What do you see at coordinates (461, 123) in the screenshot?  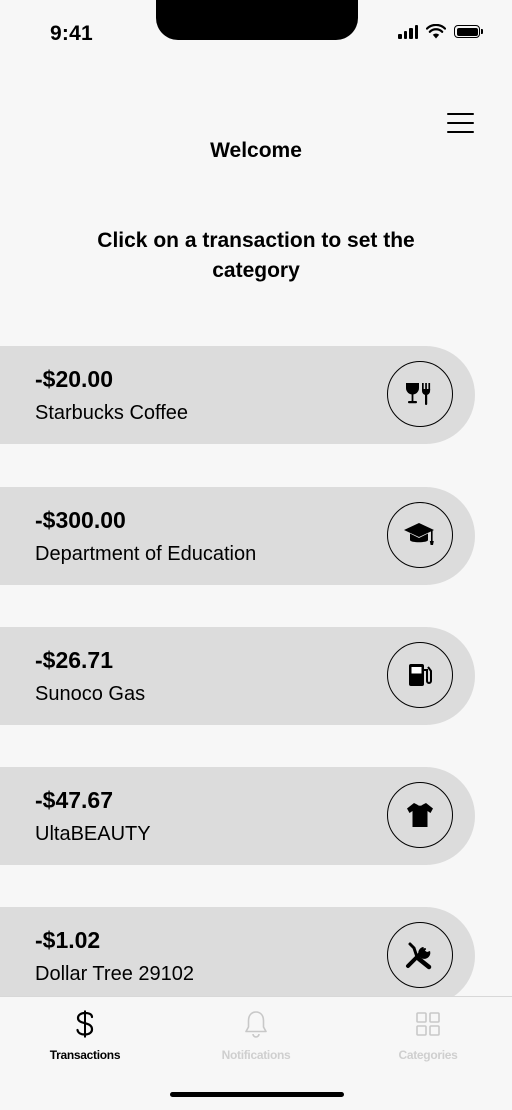 I see `hamburger-menu-icon` at bounding box center [461, 123].